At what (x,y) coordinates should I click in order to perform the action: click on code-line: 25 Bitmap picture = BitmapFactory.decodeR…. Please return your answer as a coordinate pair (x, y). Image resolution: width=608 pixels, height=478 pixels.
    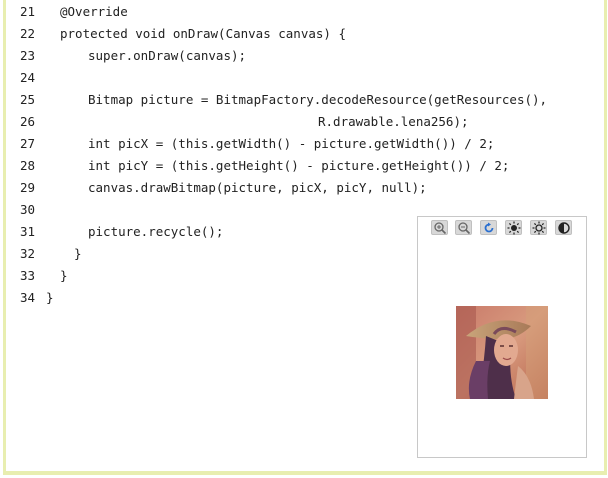
    Looking at the image, I should click on (304, 102).